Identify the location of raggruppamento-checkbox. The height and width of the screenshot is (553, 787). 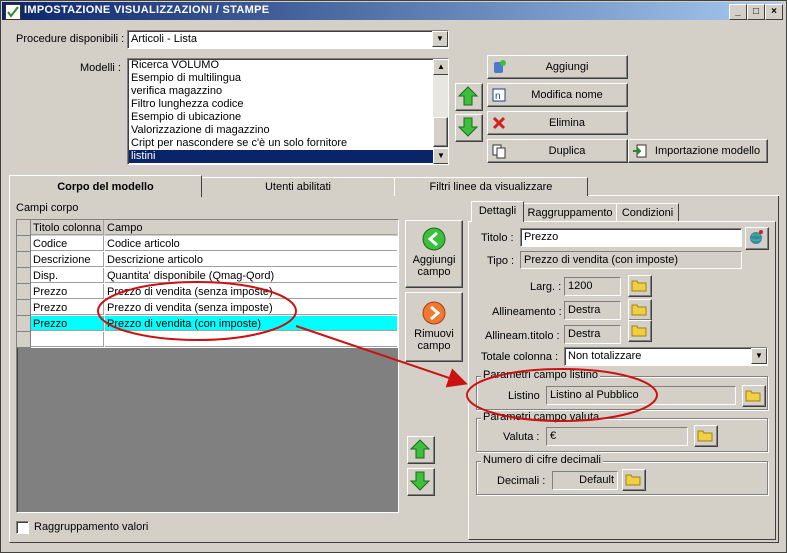
(22, 527).